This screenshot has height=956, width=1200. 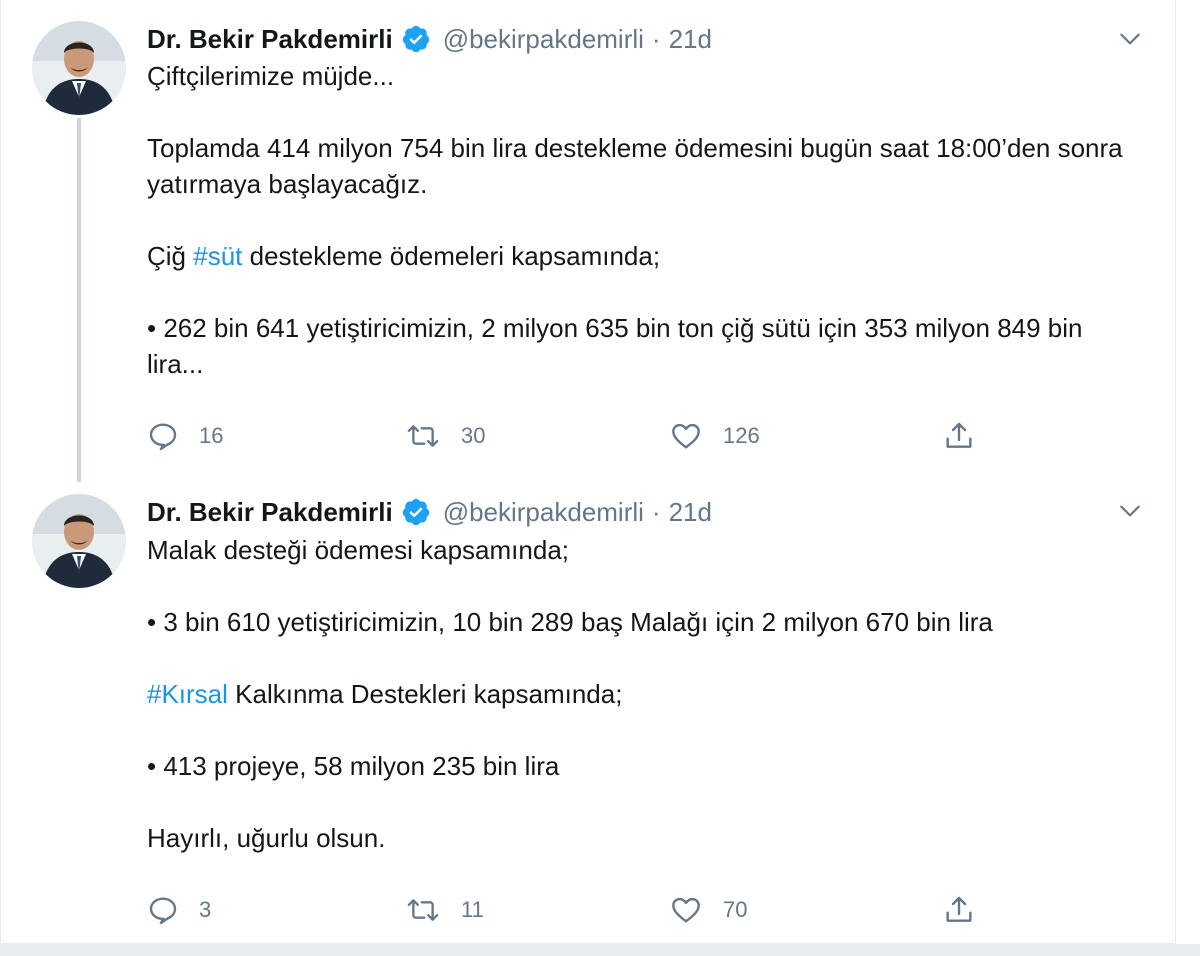 I want to click on hashtag-link: #Kırsal, so click(x=187, y=694).